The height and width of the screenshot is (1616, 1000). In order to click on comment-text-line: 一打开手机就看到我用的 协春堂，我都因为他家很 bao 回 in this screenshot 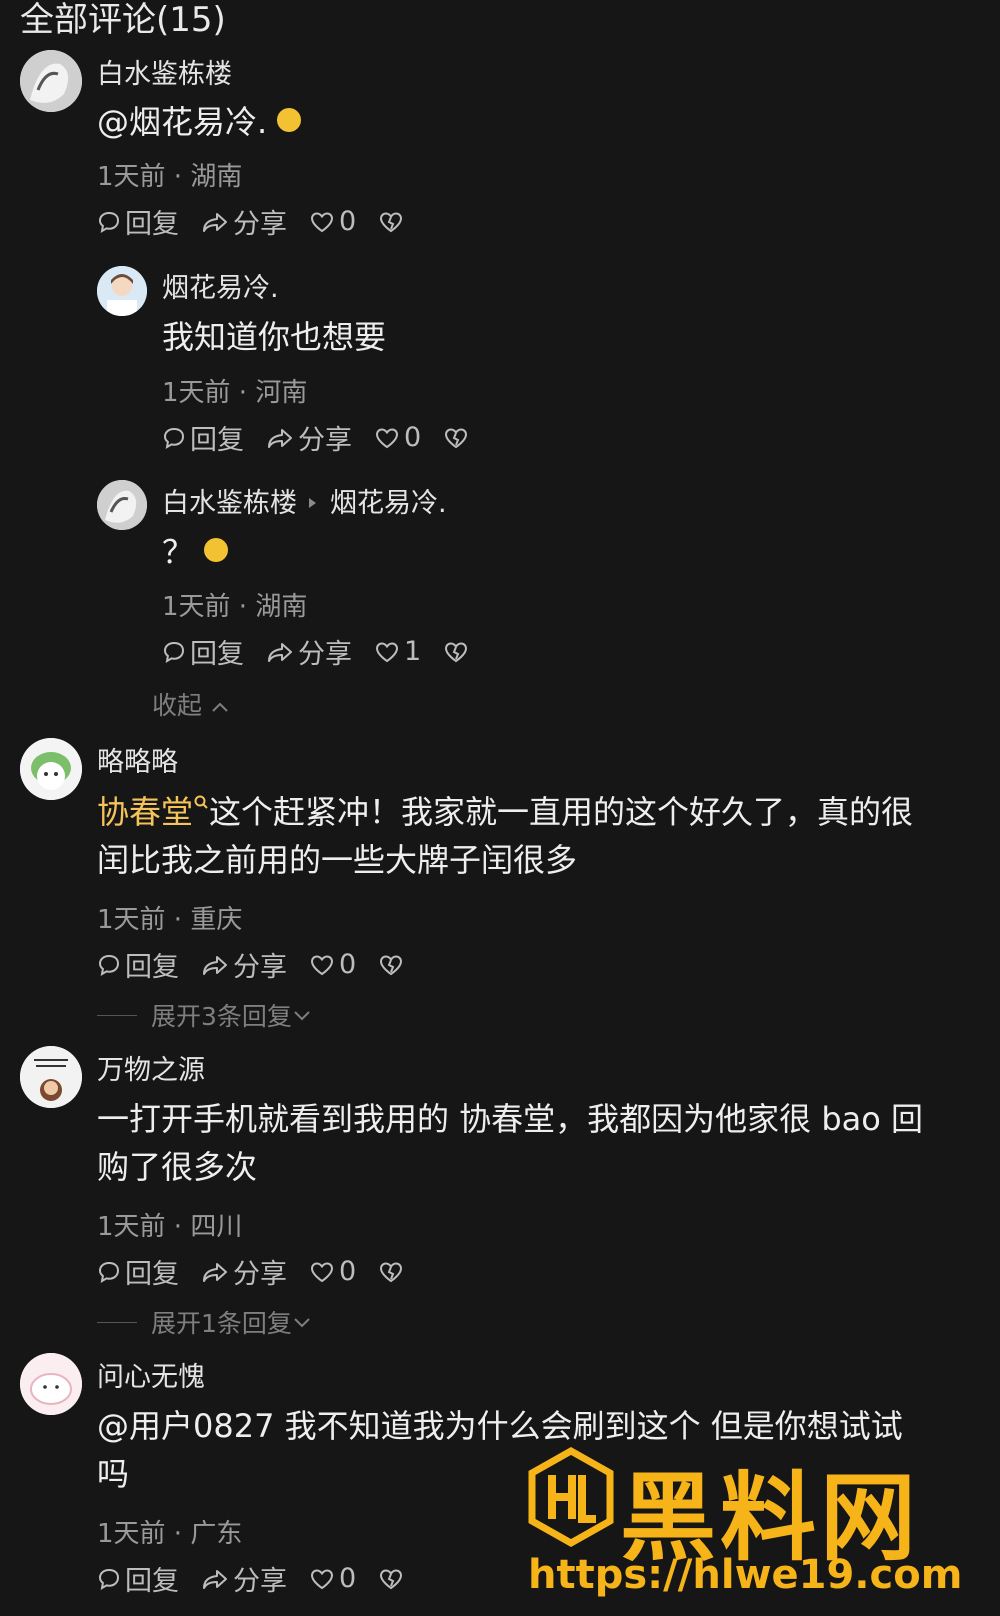, I will do `click(510, 1119)`.